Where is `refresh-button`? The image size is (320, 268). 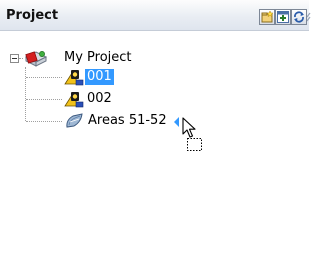 refresh-button is located at coordinates (299, 17).